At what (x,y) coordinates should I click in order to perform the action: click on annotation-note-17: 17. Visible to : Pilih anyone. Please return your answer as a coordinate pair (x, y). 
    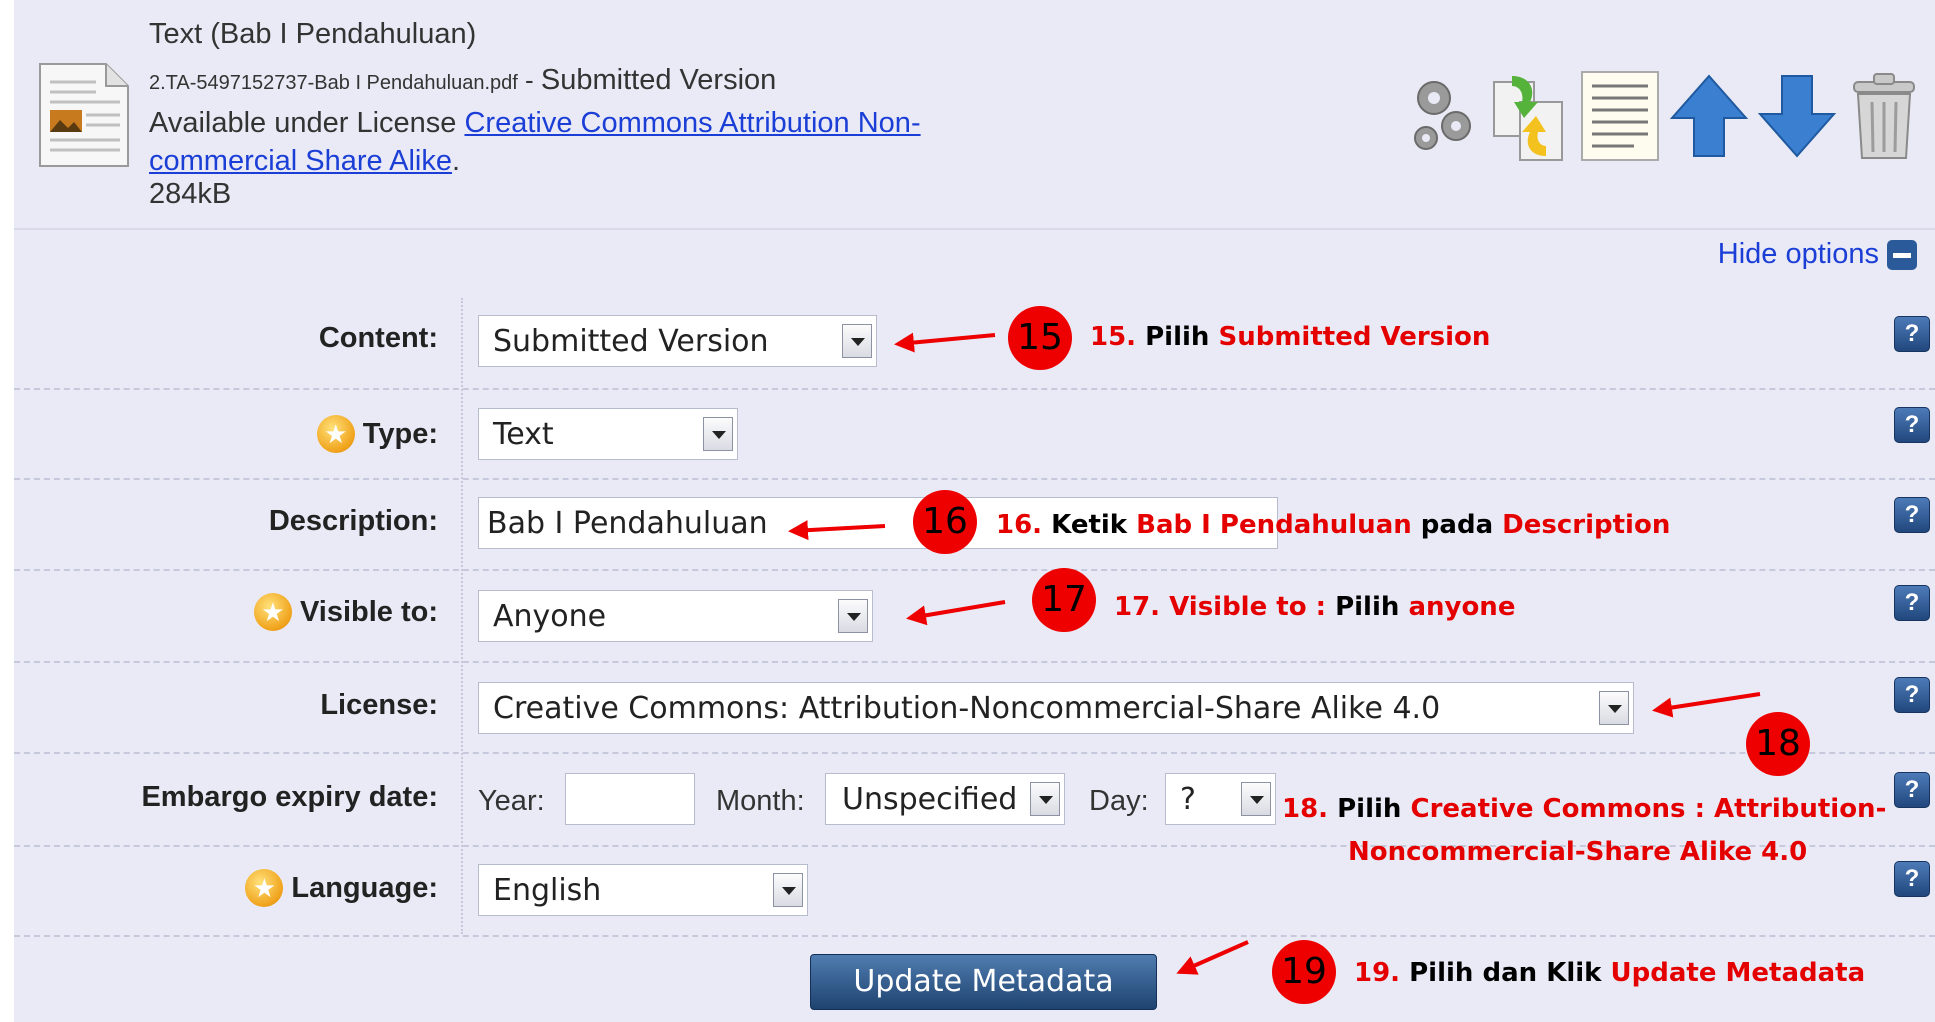
    Looking at the image, I should click on (1315, 607).